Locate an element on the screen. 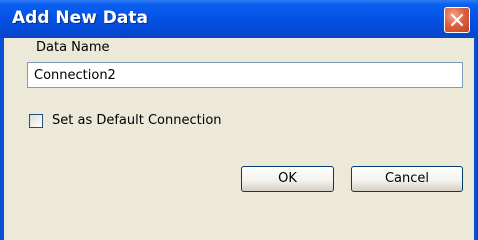  default-connection-checkbox is located at coordinates (36, 121).